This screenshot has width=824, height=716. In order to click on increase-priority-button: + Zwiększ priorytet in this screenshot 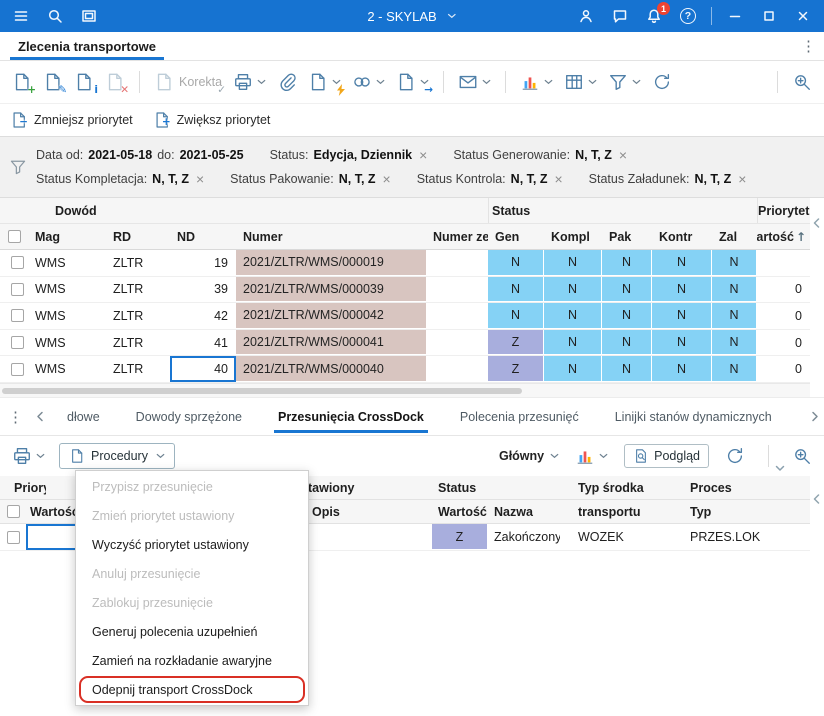, I will do `click(211, 120)`.